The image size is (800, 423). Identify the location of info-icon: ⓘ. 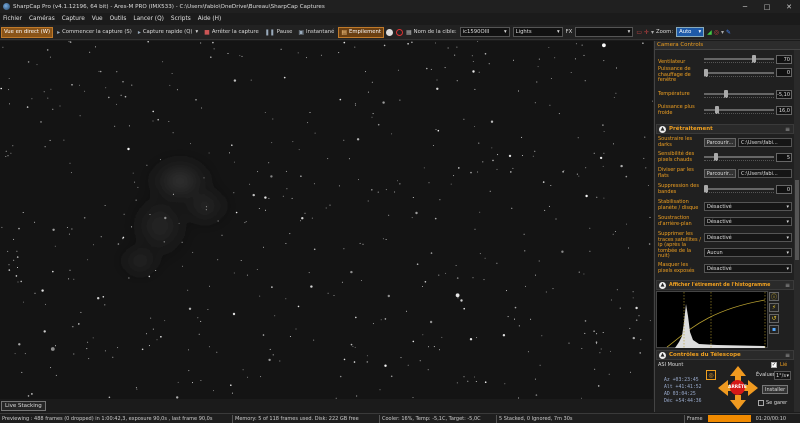
(774, 296).